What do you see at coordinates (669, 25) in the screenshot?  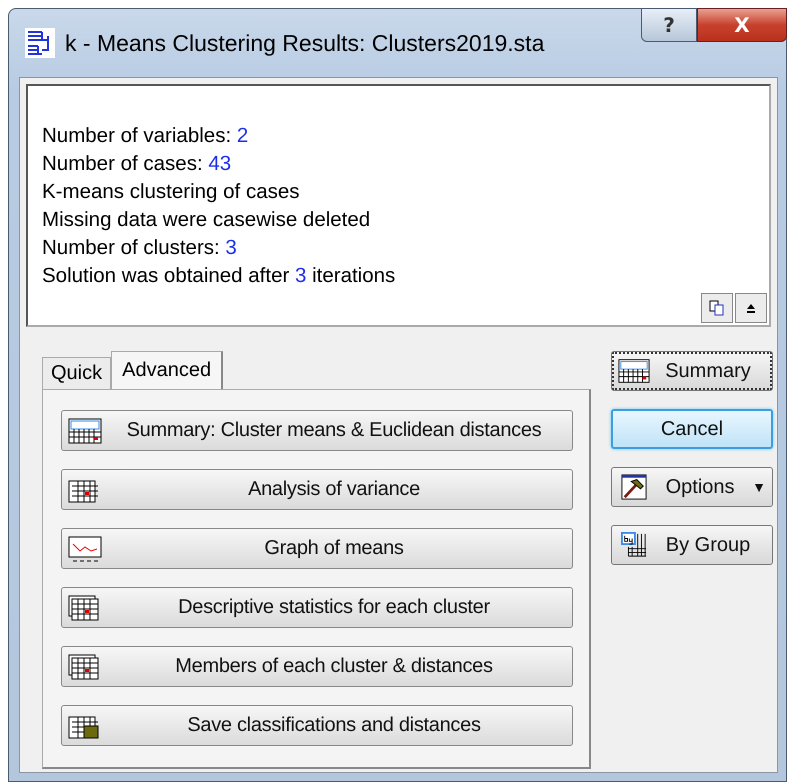 I see `help-button: ?` at bounding box center [669, 25].